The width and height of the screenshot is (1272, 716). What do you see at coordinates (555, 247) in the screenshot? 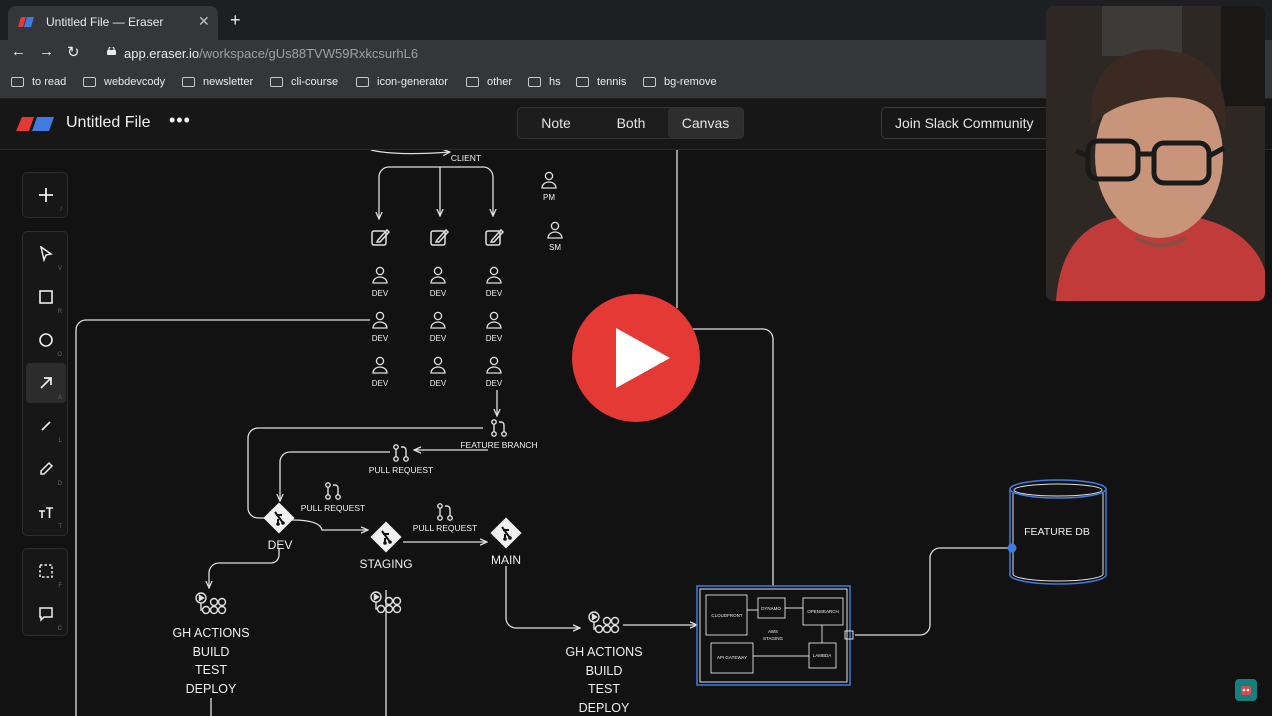
I see `sm-label: SM` at bounding box center [555, 247].